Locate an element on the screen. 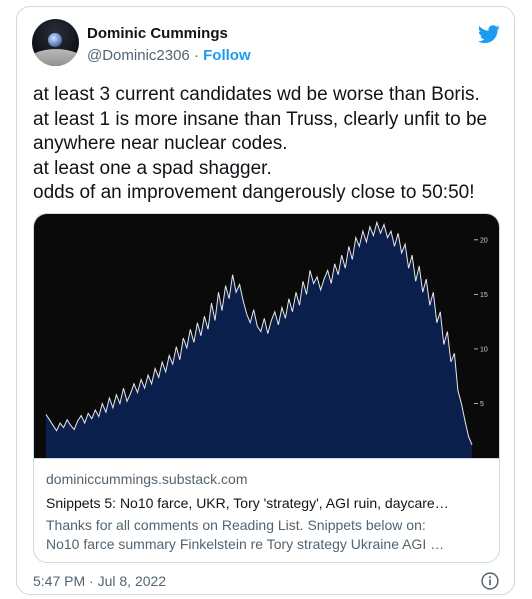 The width and height of the screenshot is (532, 599). twitter-bird-icon is located at coordinates (489, 34).